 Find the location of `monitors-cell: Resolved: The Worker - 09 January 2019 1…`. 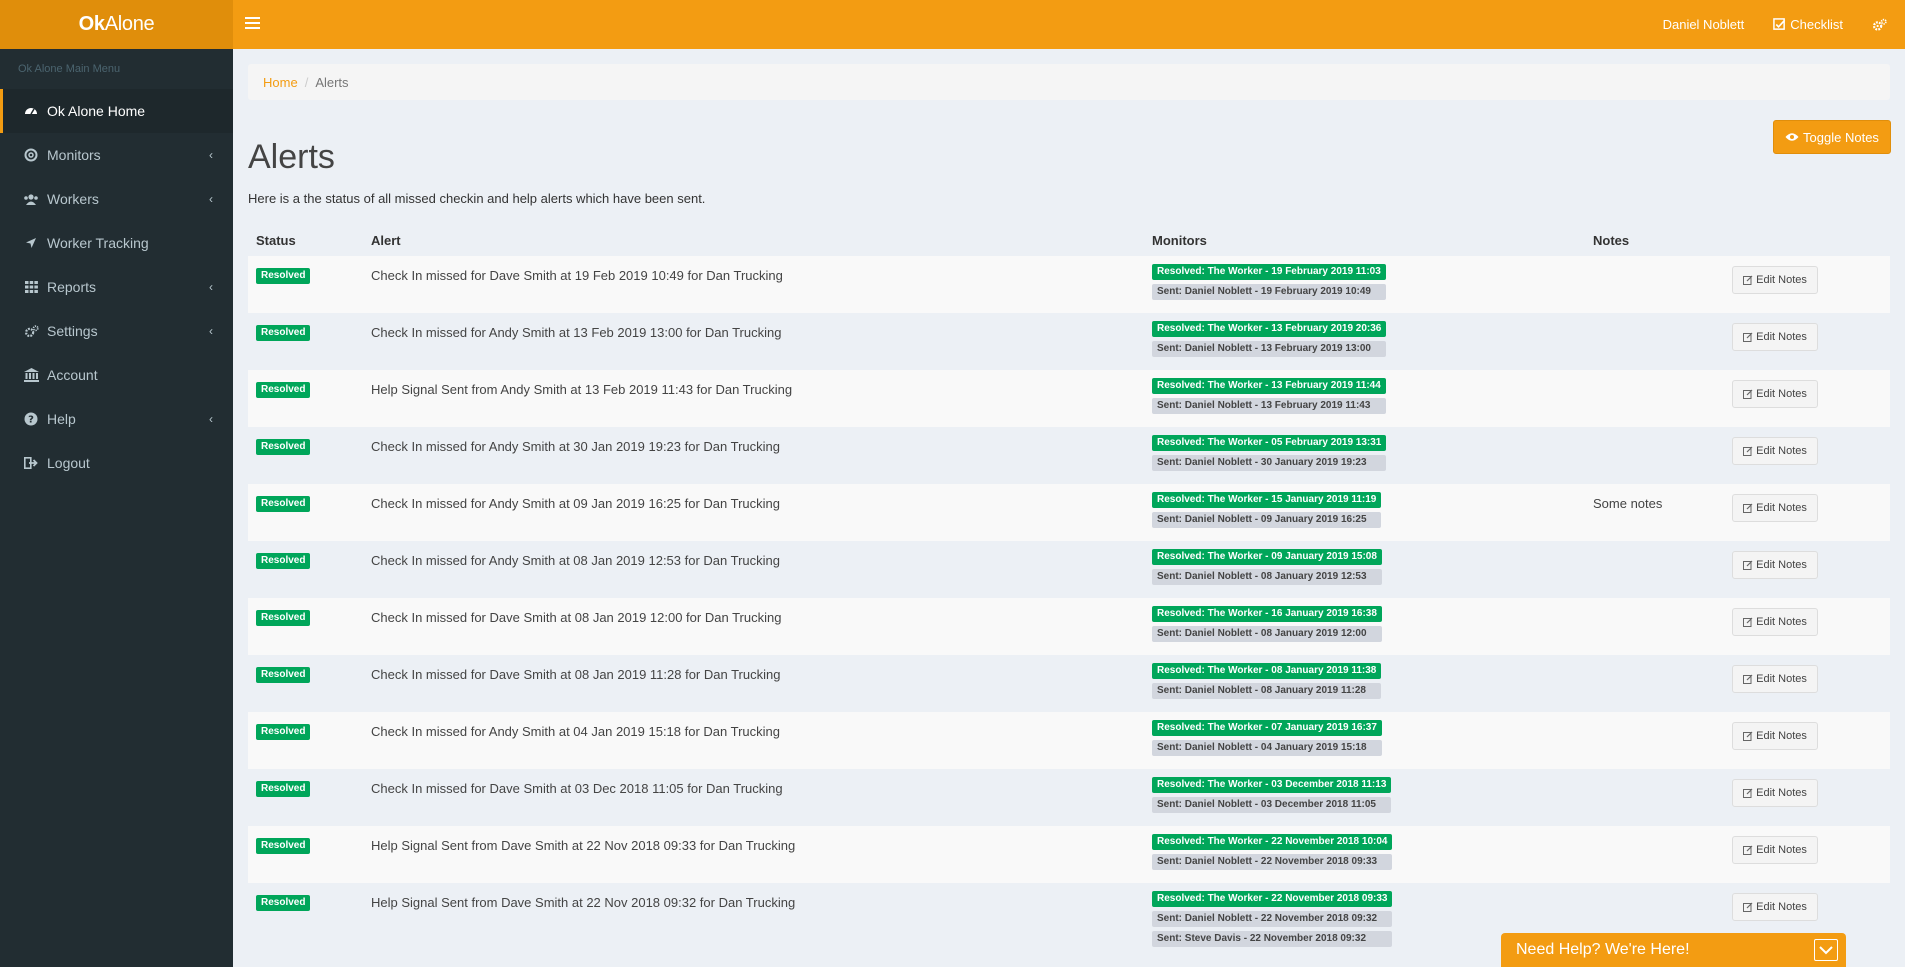

monitors-cell: Resolved: The Worker - 09 January 2019 1… is located at coordinates (1267, 569).